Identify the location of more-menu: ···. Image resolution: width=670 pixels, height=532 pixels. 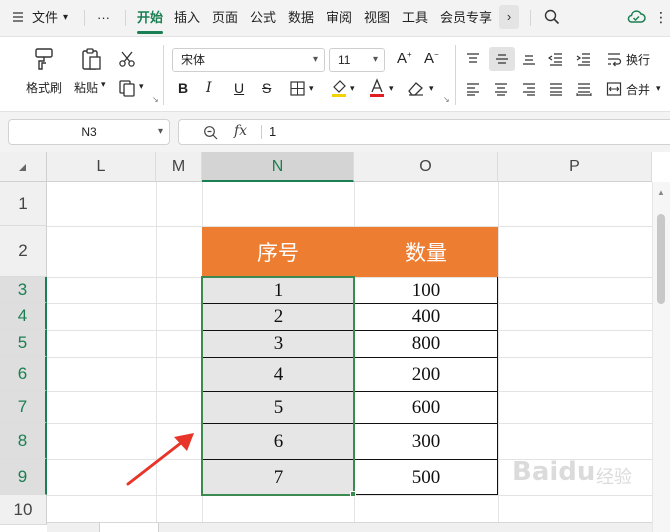
(103, 18).